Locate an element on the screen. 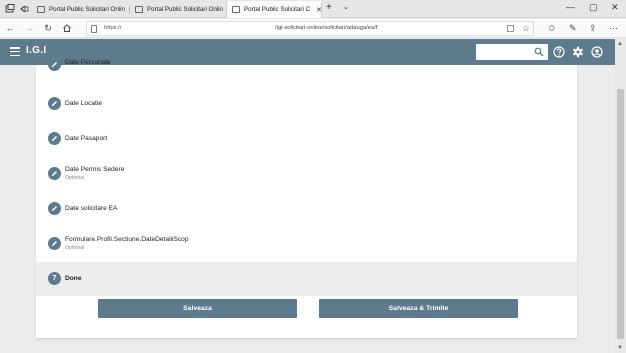 The width and height of the screenshot is (626, 353). brand-title: I.G.I is located at coordinates (36, 50).